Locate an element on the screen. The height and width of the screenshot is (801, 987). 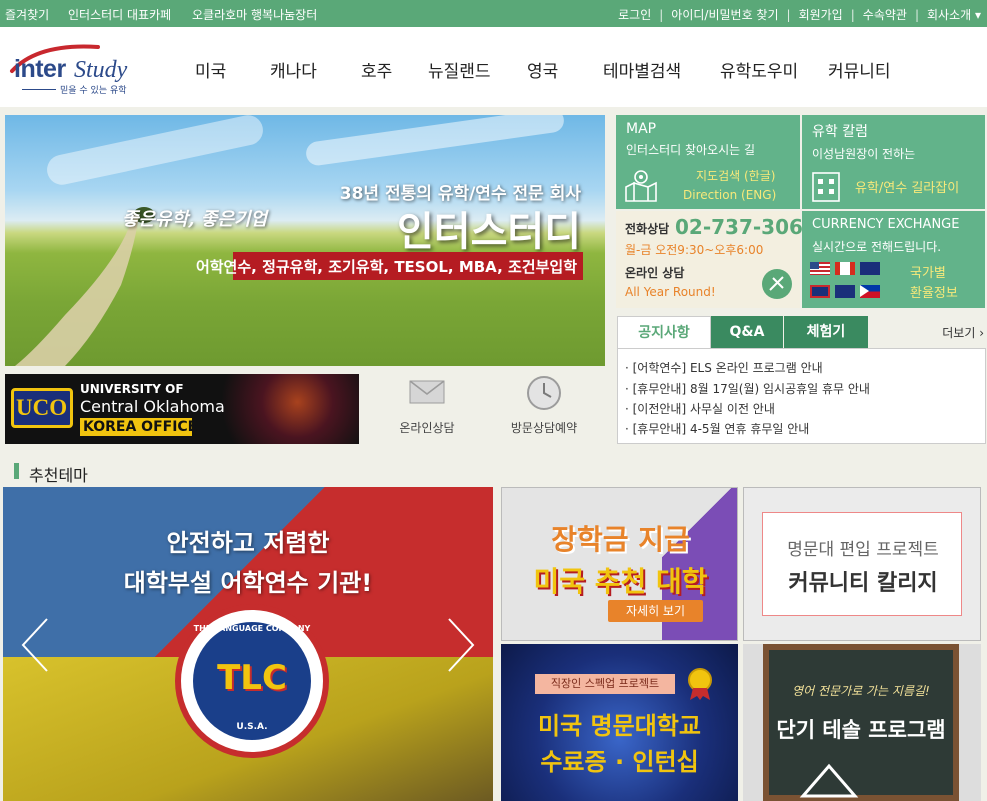
tlc-letters: TLC is located at coordinates (252, 678).